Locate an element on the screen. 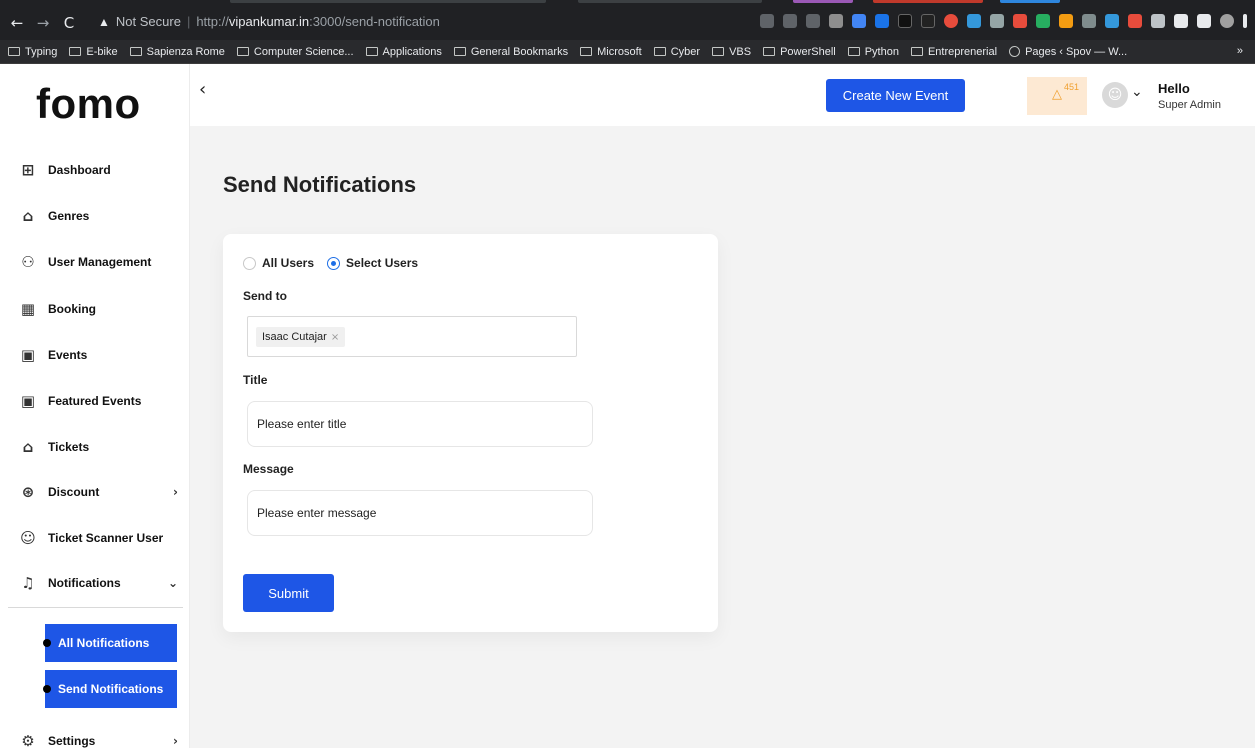 The height and width of the screenshot is (748, 1255). submit-button: Submit is located at coordinates (288, 593).